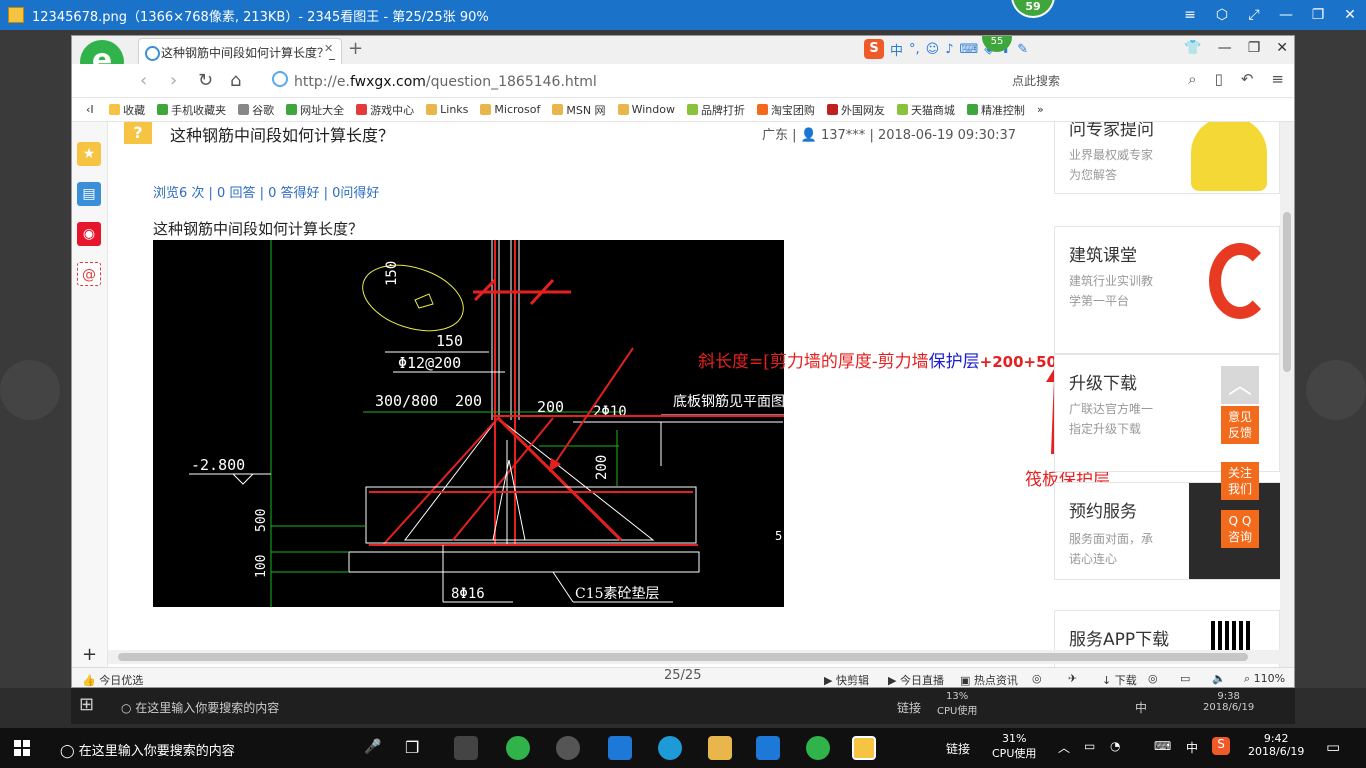  What do you see at coordinates (173, 80) in the screenshot?
I see `forward-icon: ›` at bounding box center [173, 80].